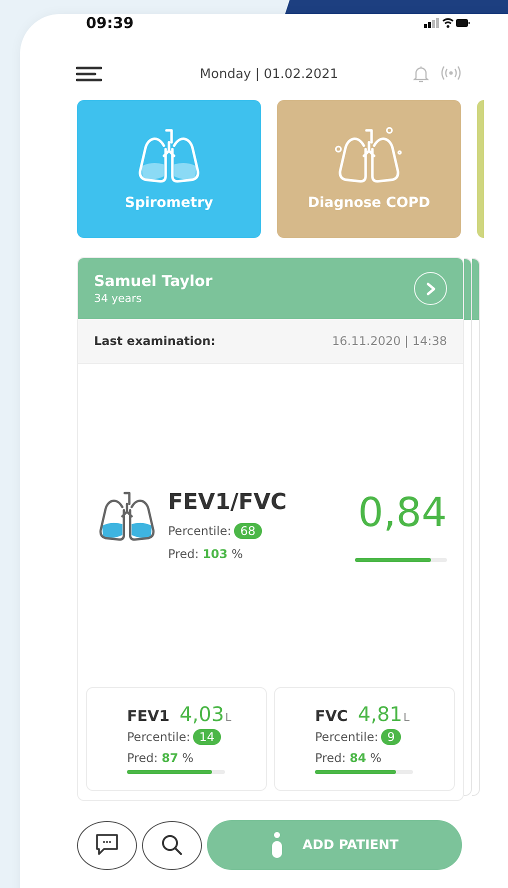 The height and width of the screenshot is (888, 508). What do you see at coordinates (269, 74) in the screenshot?
I see `header-date: Monday | 01.02.2021` at bounding box center [269, 74].